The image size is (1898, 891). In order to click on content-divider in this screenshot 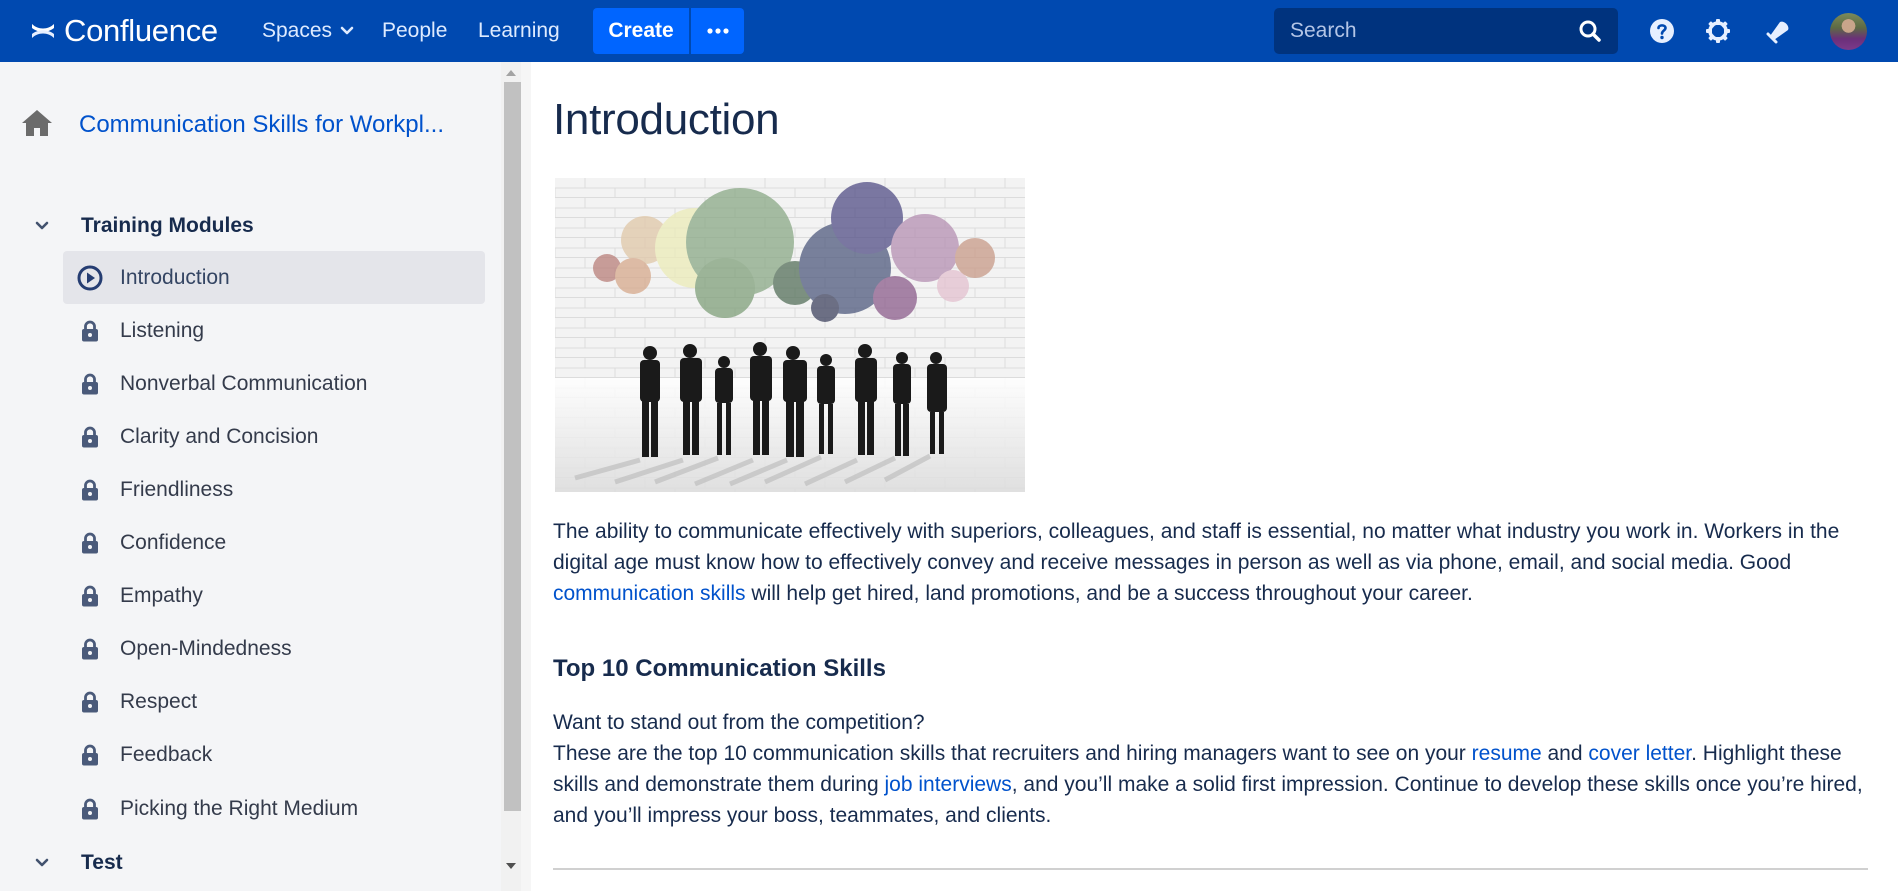, I will do `click(1210, 869)`.